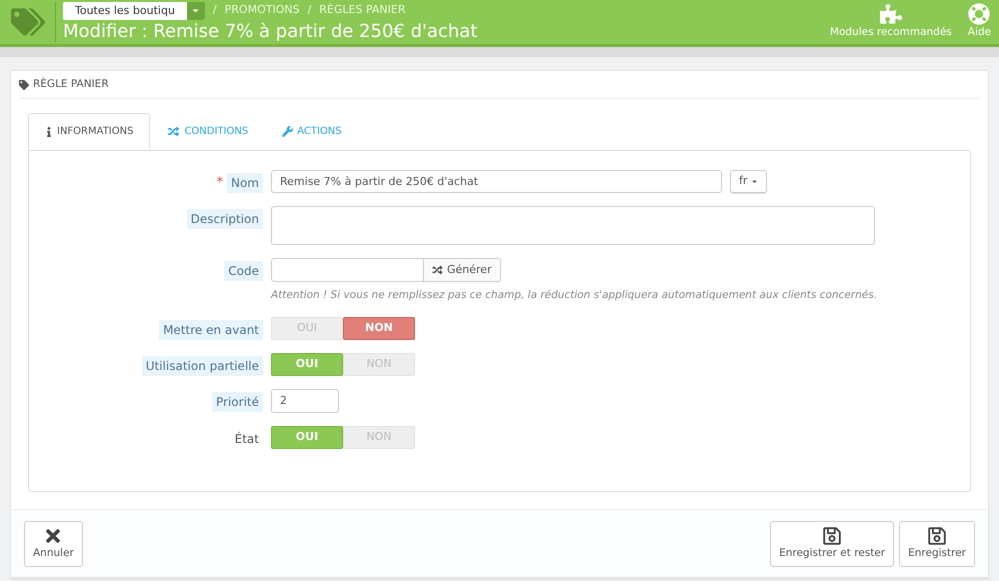  I want to click on wrench-icon, so click(288, 131).